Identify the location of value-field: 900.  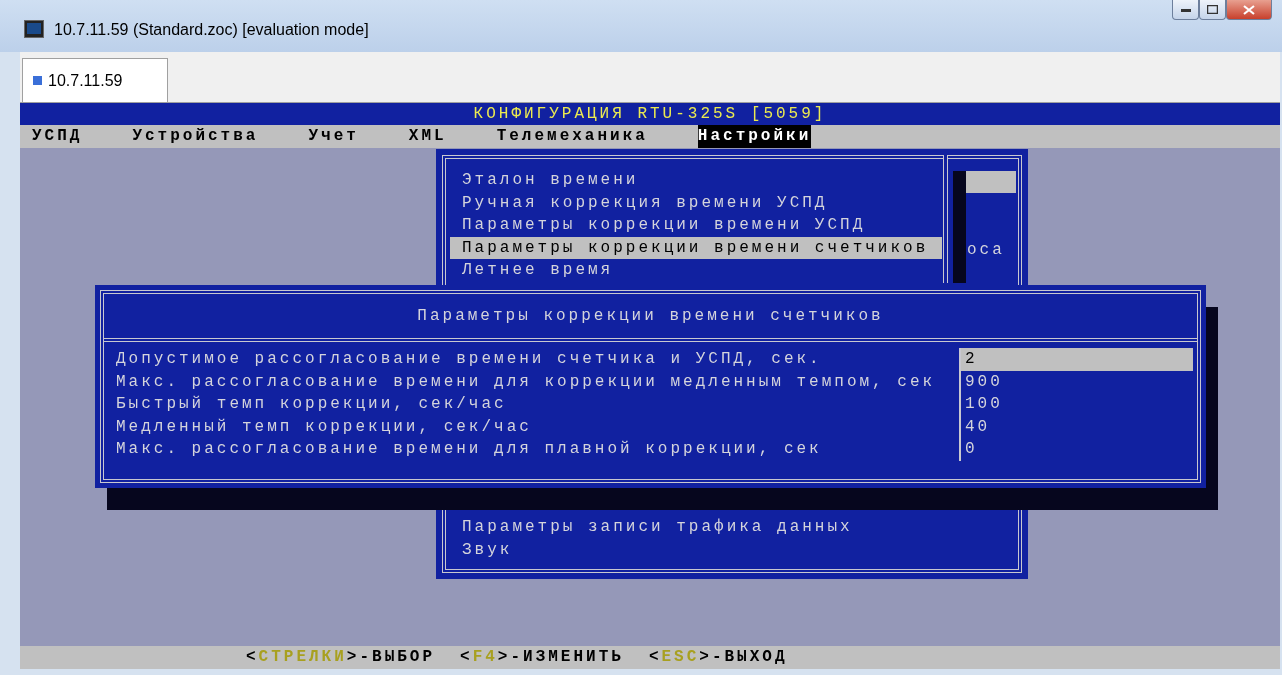
(1076, 381).